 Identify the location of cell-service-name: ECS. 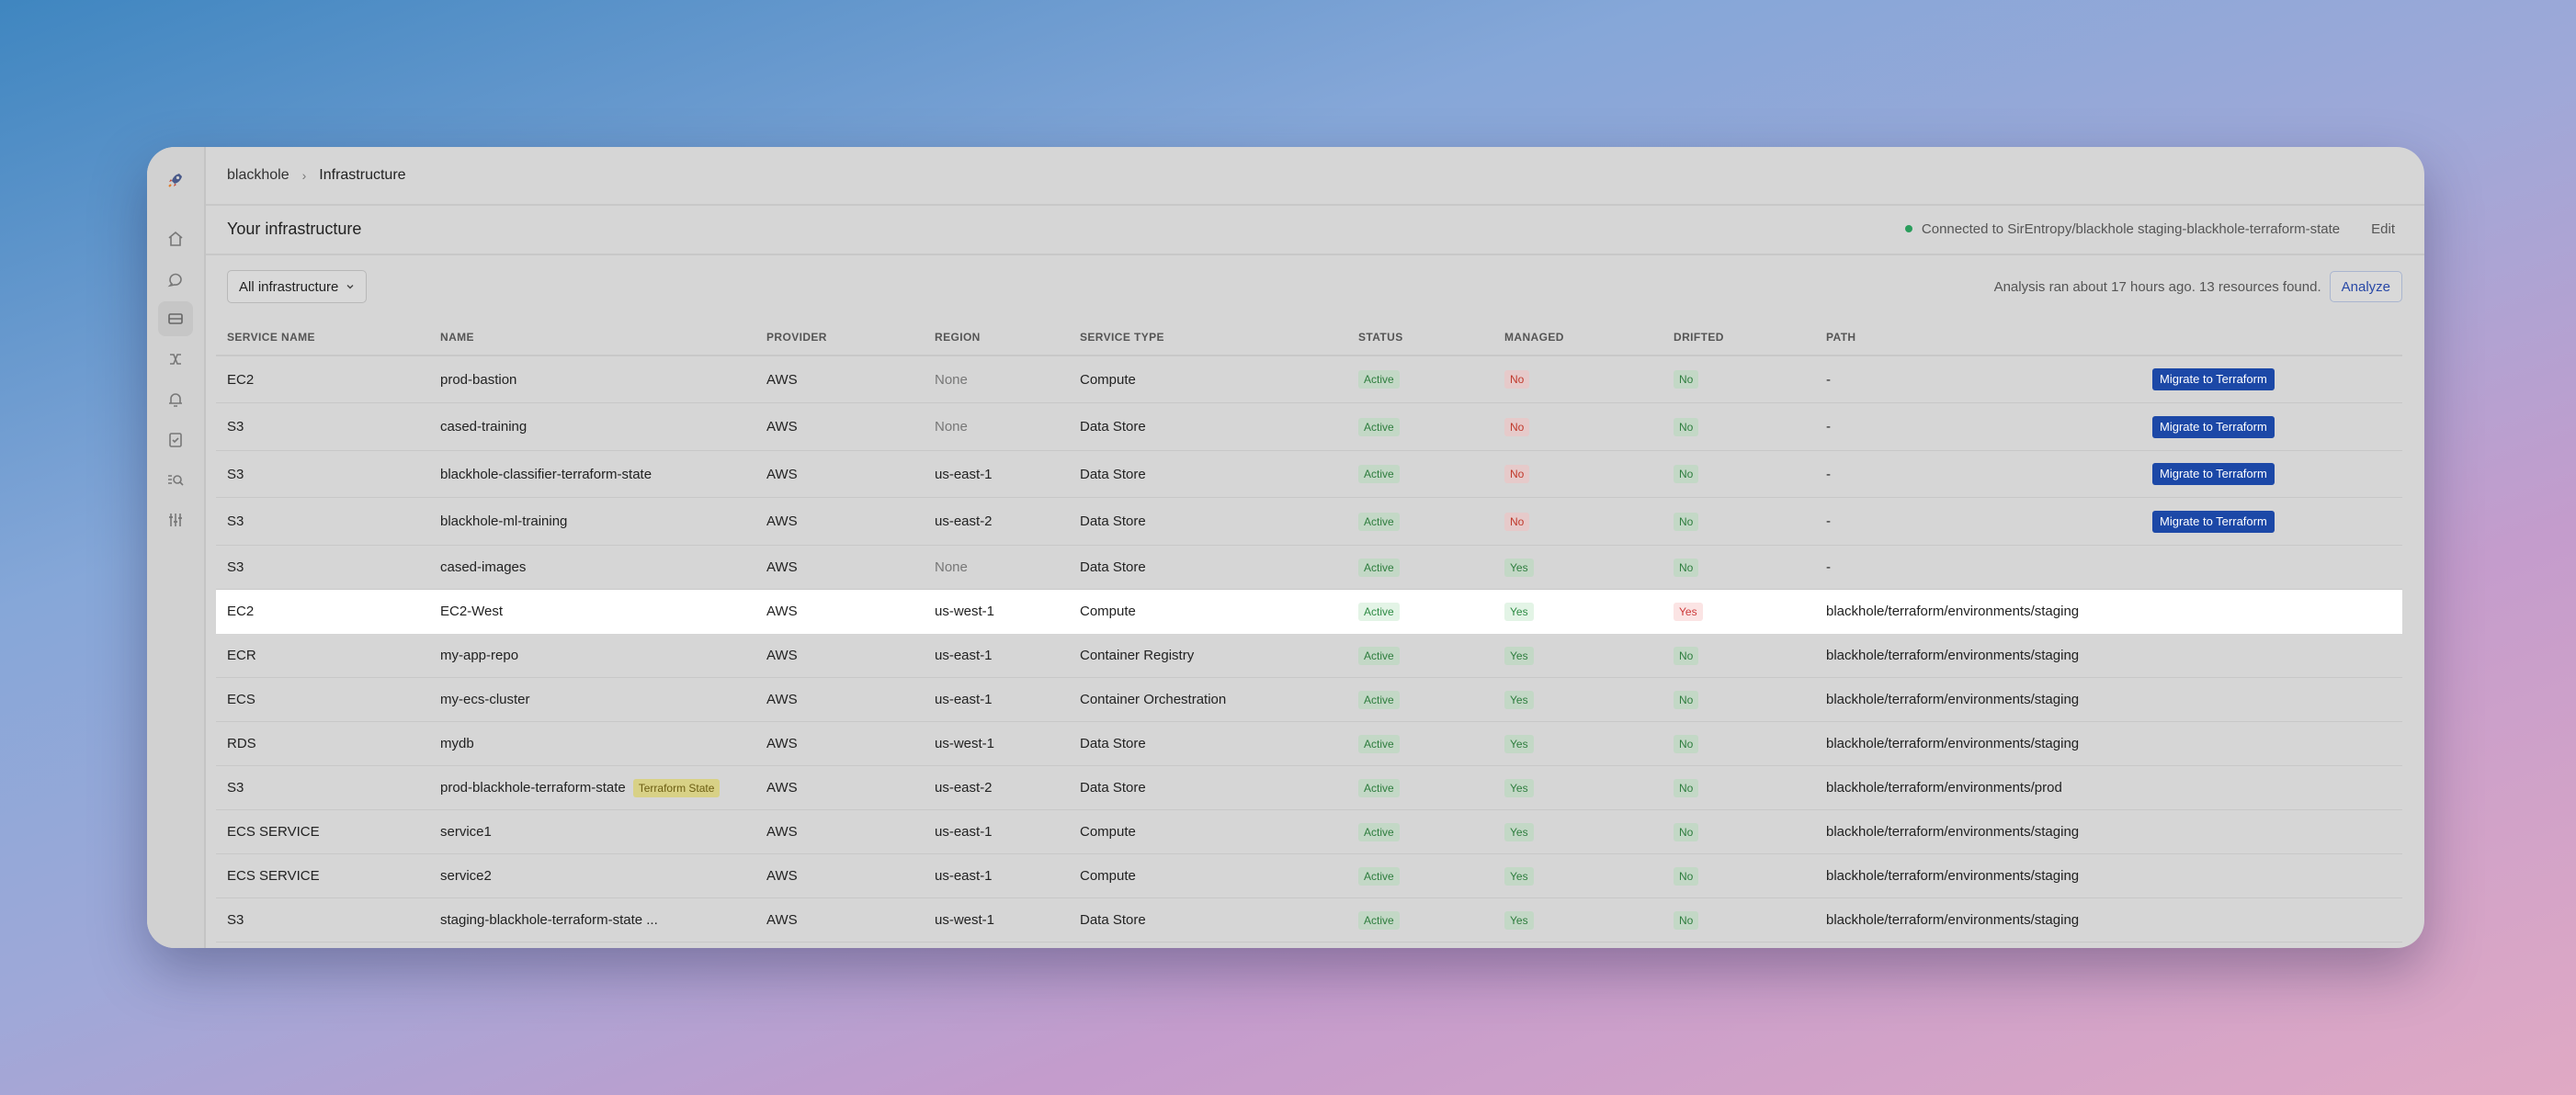
(241, 699).